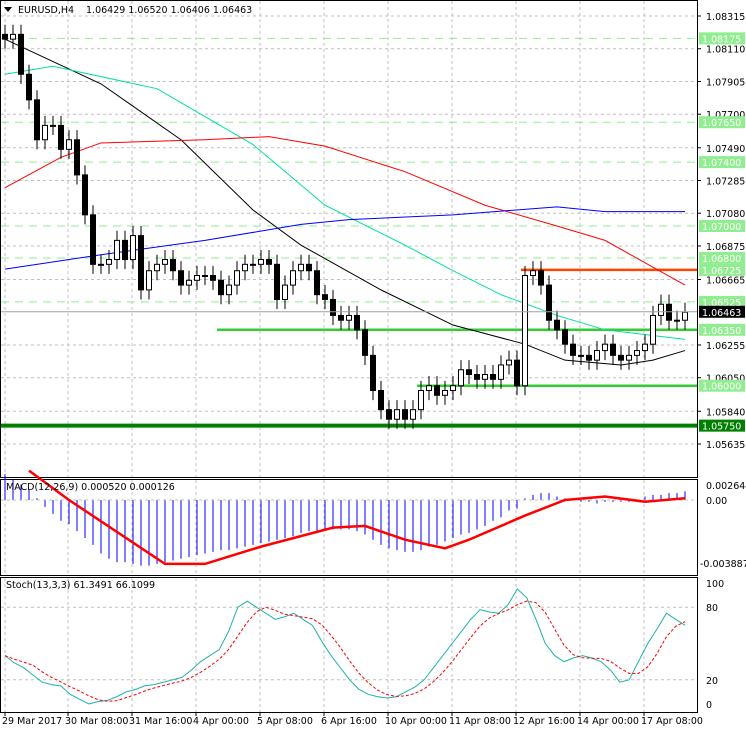  What do you see at coordinates (725, 181) in the screenshot?
I see `price-tick-label: 1.07285` at bounding box center [725, 181].